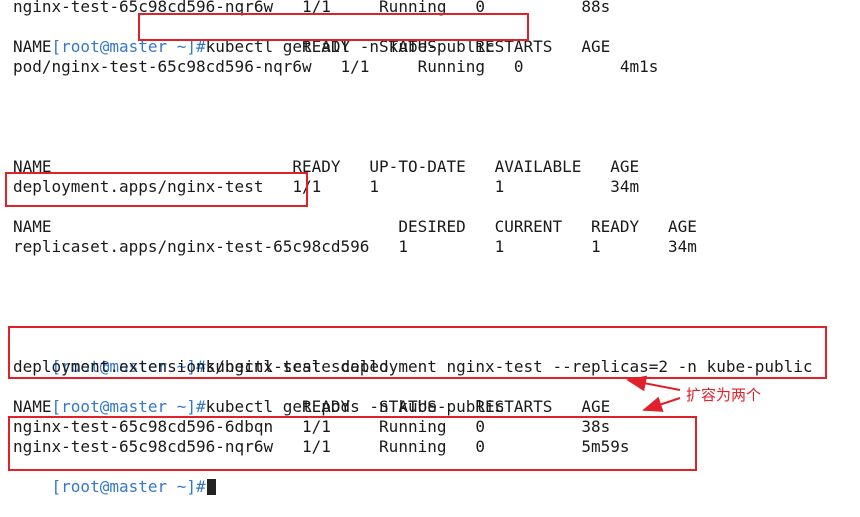 This screenshot has height=517, width=860. I want to click on arrow-to-scale-output, so click(653, 383).